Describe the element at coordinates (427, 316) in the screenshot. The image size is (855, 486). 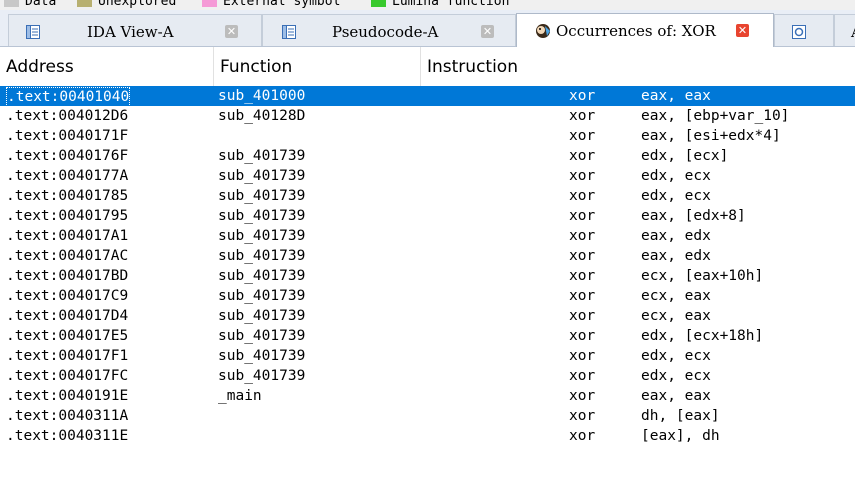
I see `table-row: .text:004017D4 sub_401739 xor ecx, eax` at that location.